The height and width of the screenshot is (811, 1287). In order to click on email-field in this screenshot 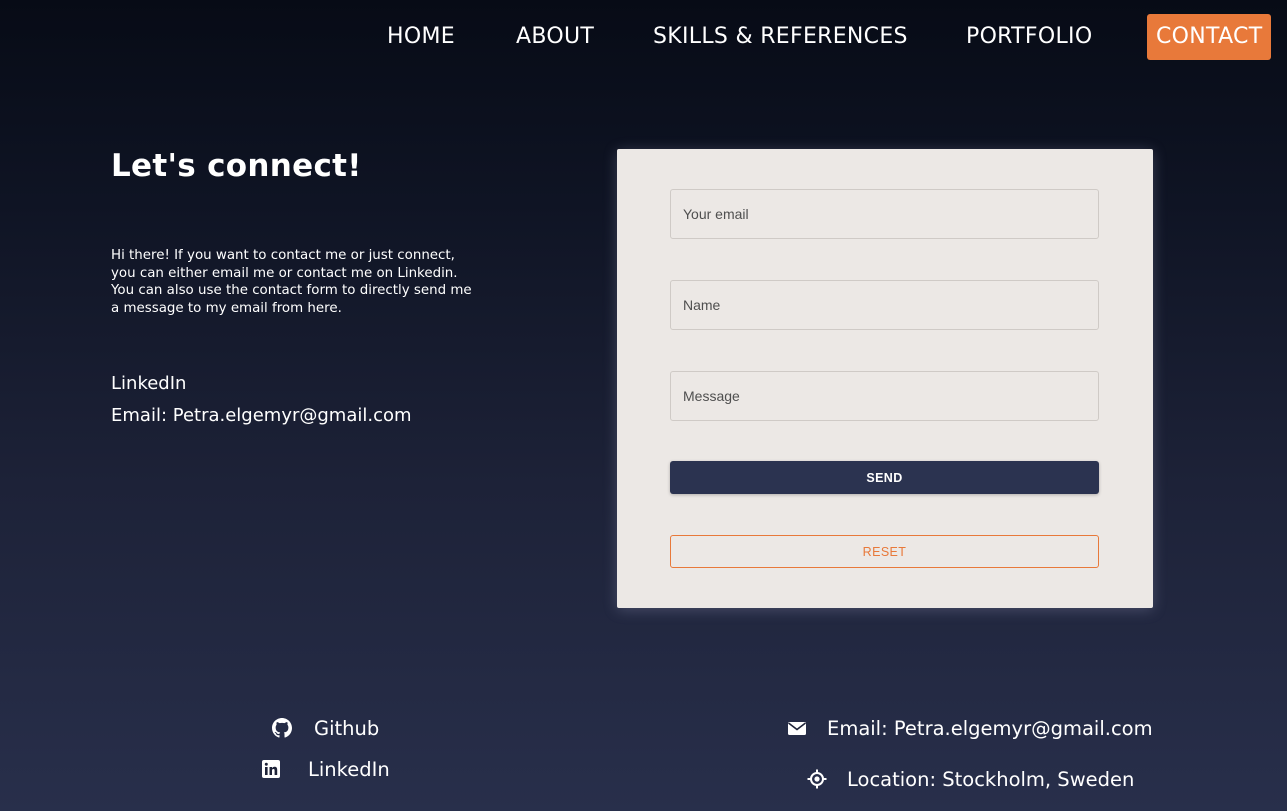, I will do `click(884, 214)`.